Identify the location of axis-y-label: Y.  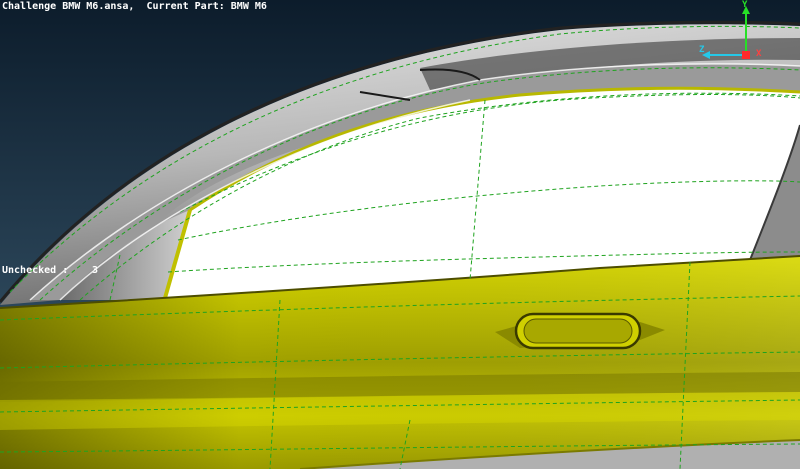
(745, 5).